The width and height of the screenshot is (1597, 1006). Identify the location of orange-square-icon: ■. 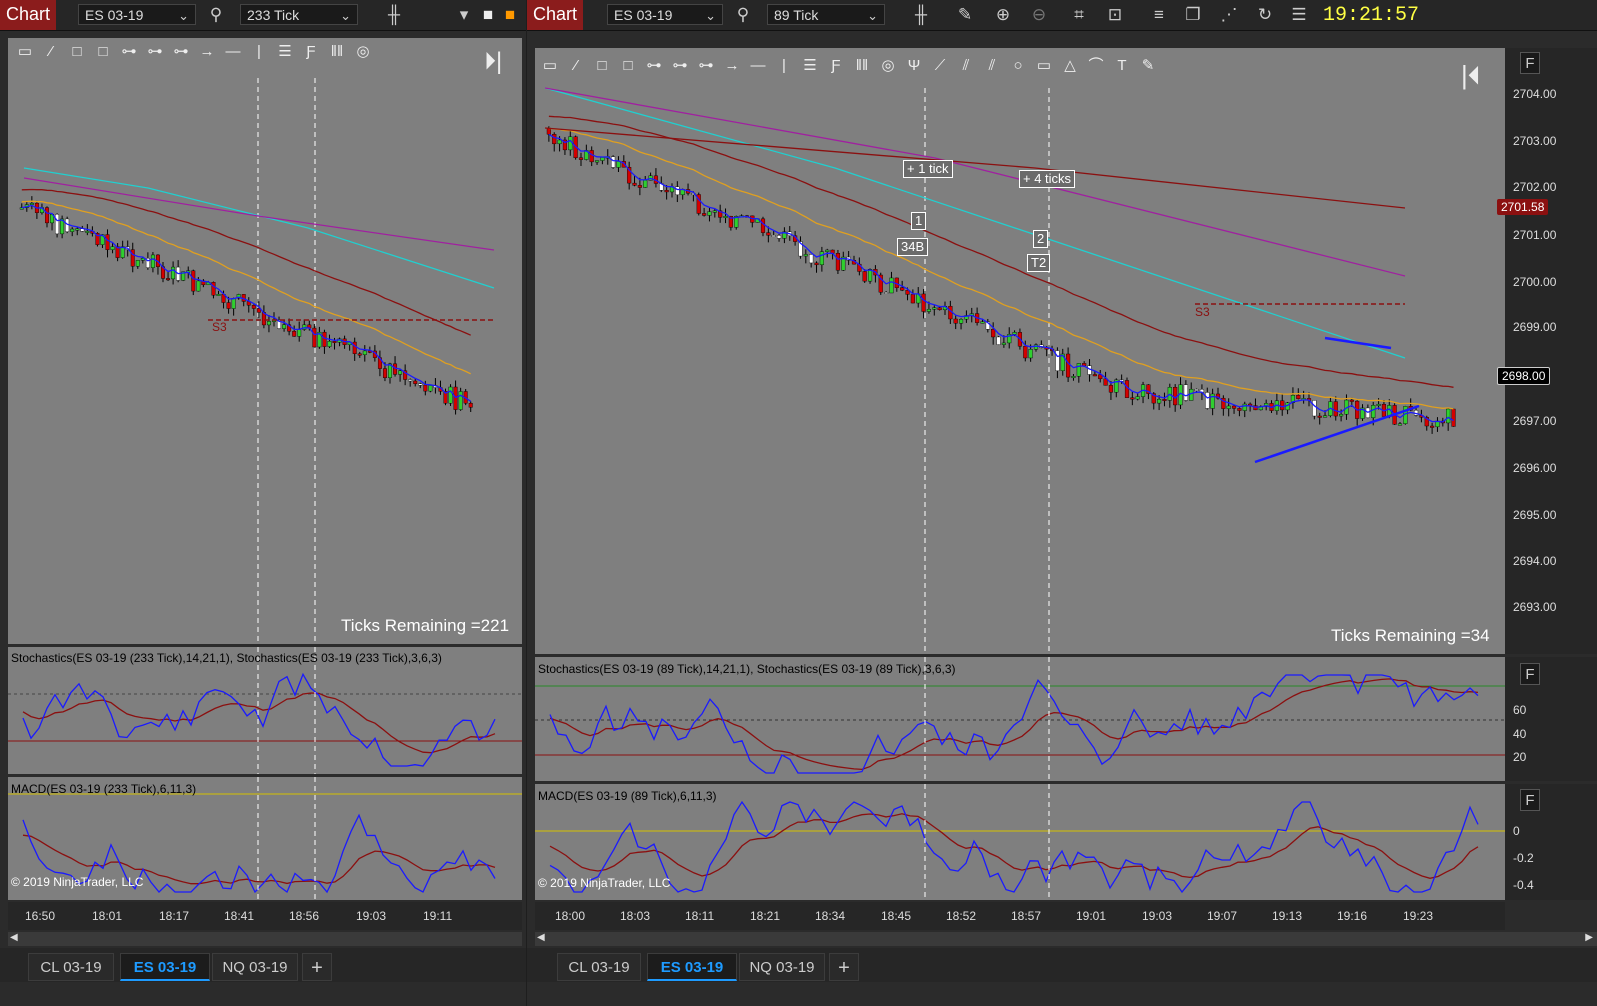
(510, 15).